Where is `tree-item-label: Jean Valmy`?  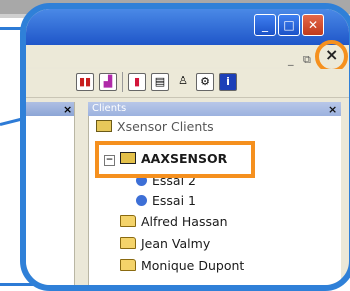
tree-item-label: Jean Valmy is located at coordinates (176, 243).